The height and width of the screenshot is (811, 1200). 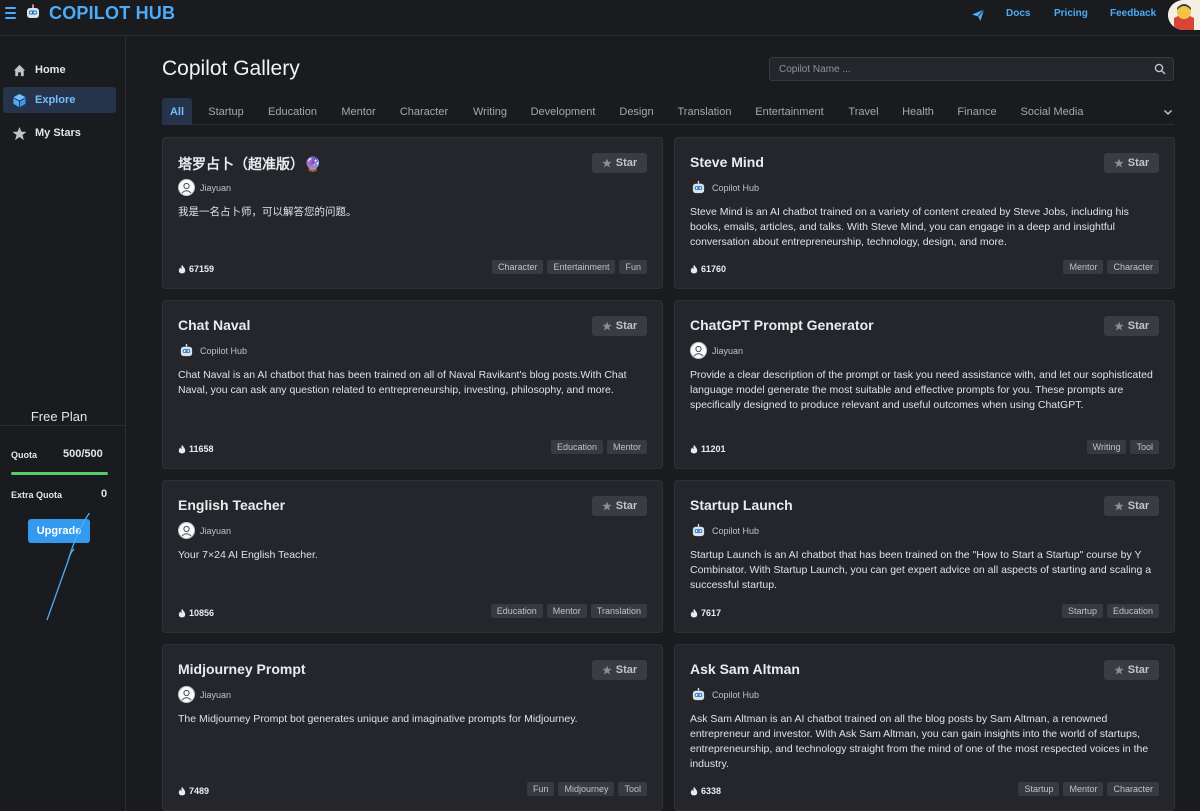 I want to click on card-title: Startup Launch, so click(x=741, y=505).